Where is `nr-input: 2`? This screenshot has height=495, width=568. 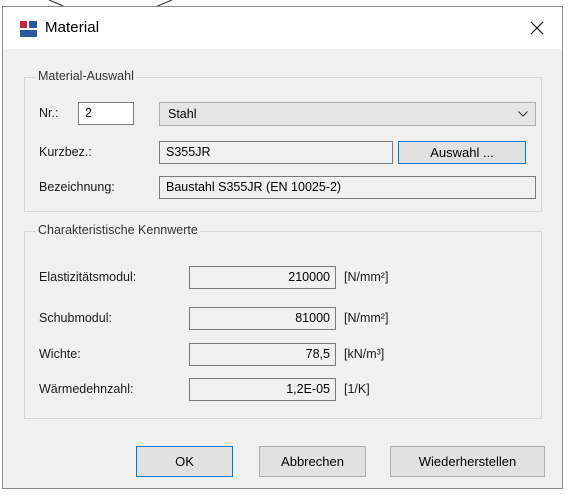
nr-input: 2 is located at coordinates (106, 113).